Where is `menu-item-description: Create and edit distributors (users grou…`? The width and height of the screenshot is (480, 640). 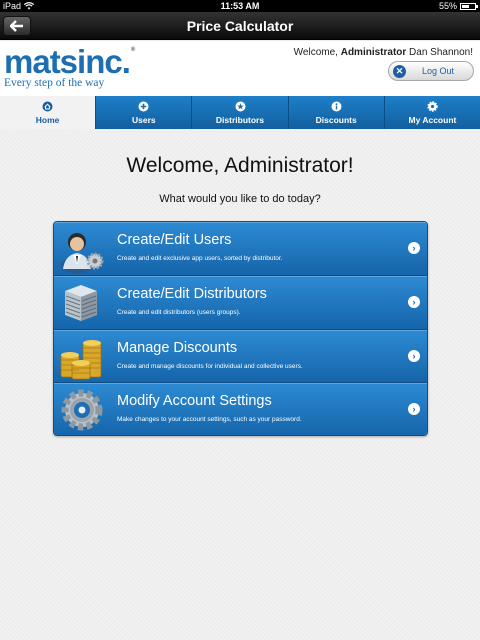
menu-item-description: Create and edit distributors (users grou… is located at coordinates (179, 312).